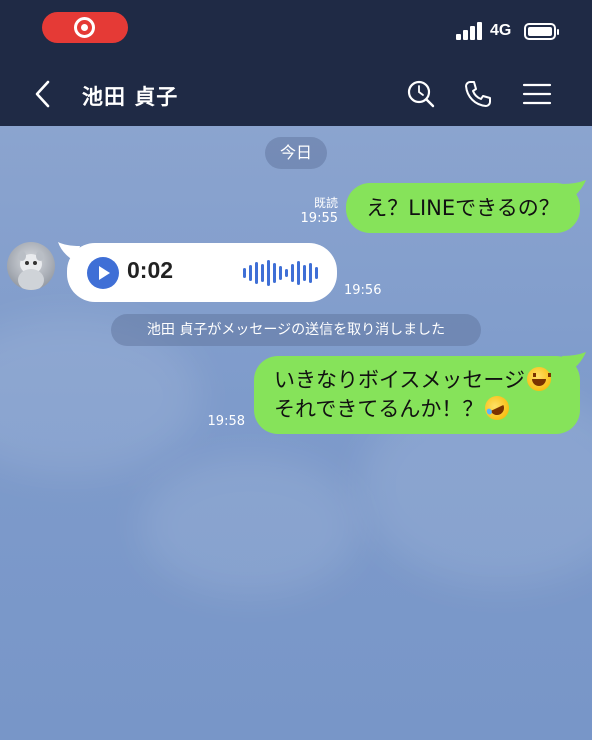 The width and height of the screenshot is (592, 740). What do you see at coordinates (363, 290) in the screenshot?
I see `message-time: 19:56` at bounding box center [363, 290].